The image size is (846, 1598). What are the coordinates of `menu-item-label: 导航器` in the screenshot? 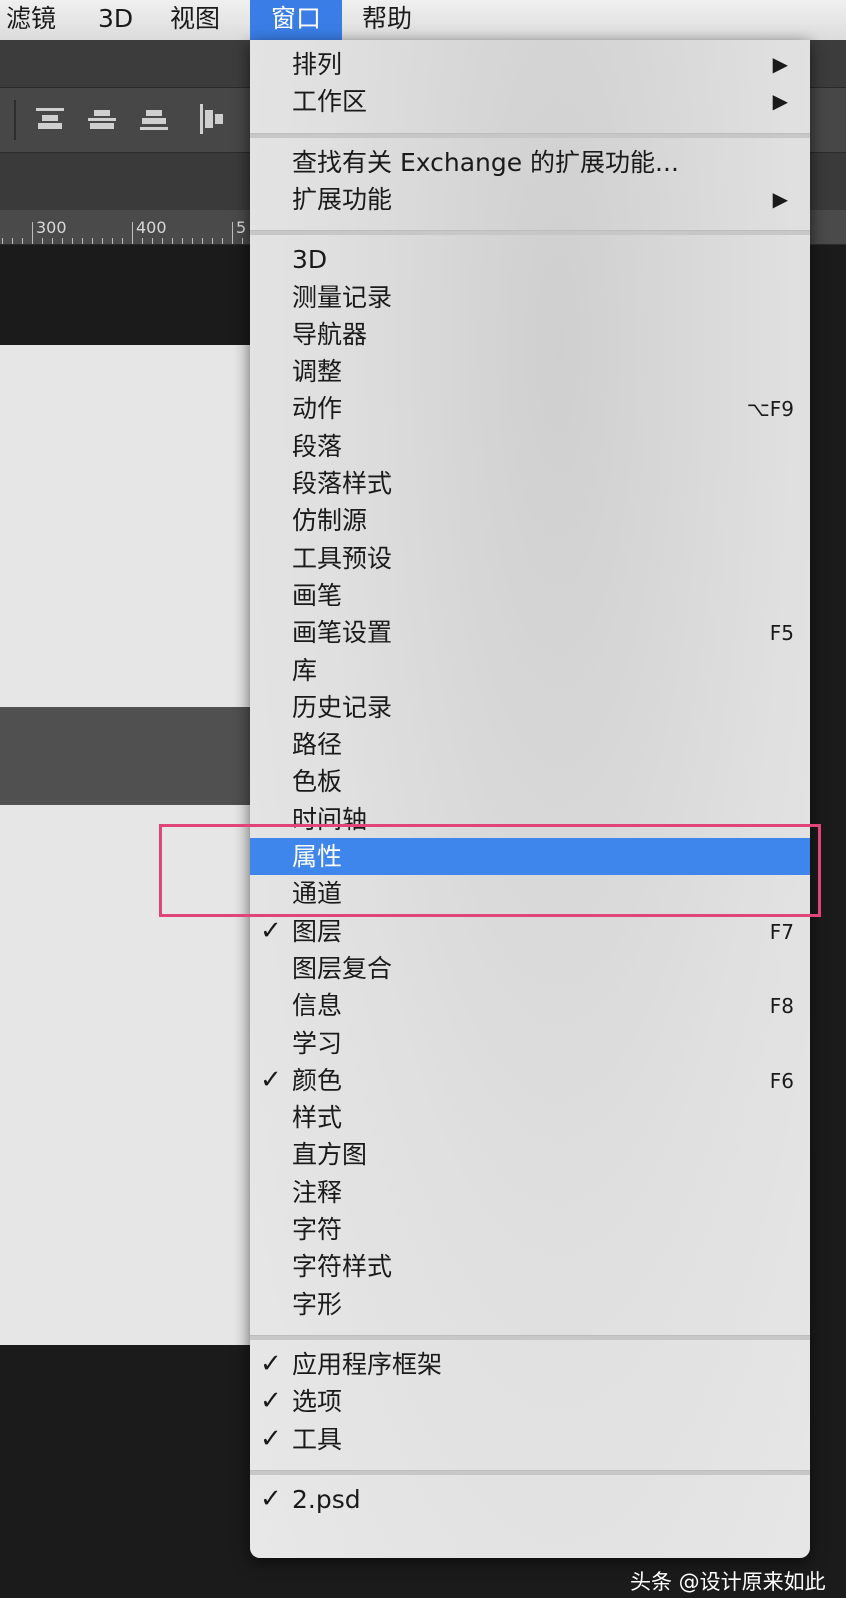 It's located at (330, 334).